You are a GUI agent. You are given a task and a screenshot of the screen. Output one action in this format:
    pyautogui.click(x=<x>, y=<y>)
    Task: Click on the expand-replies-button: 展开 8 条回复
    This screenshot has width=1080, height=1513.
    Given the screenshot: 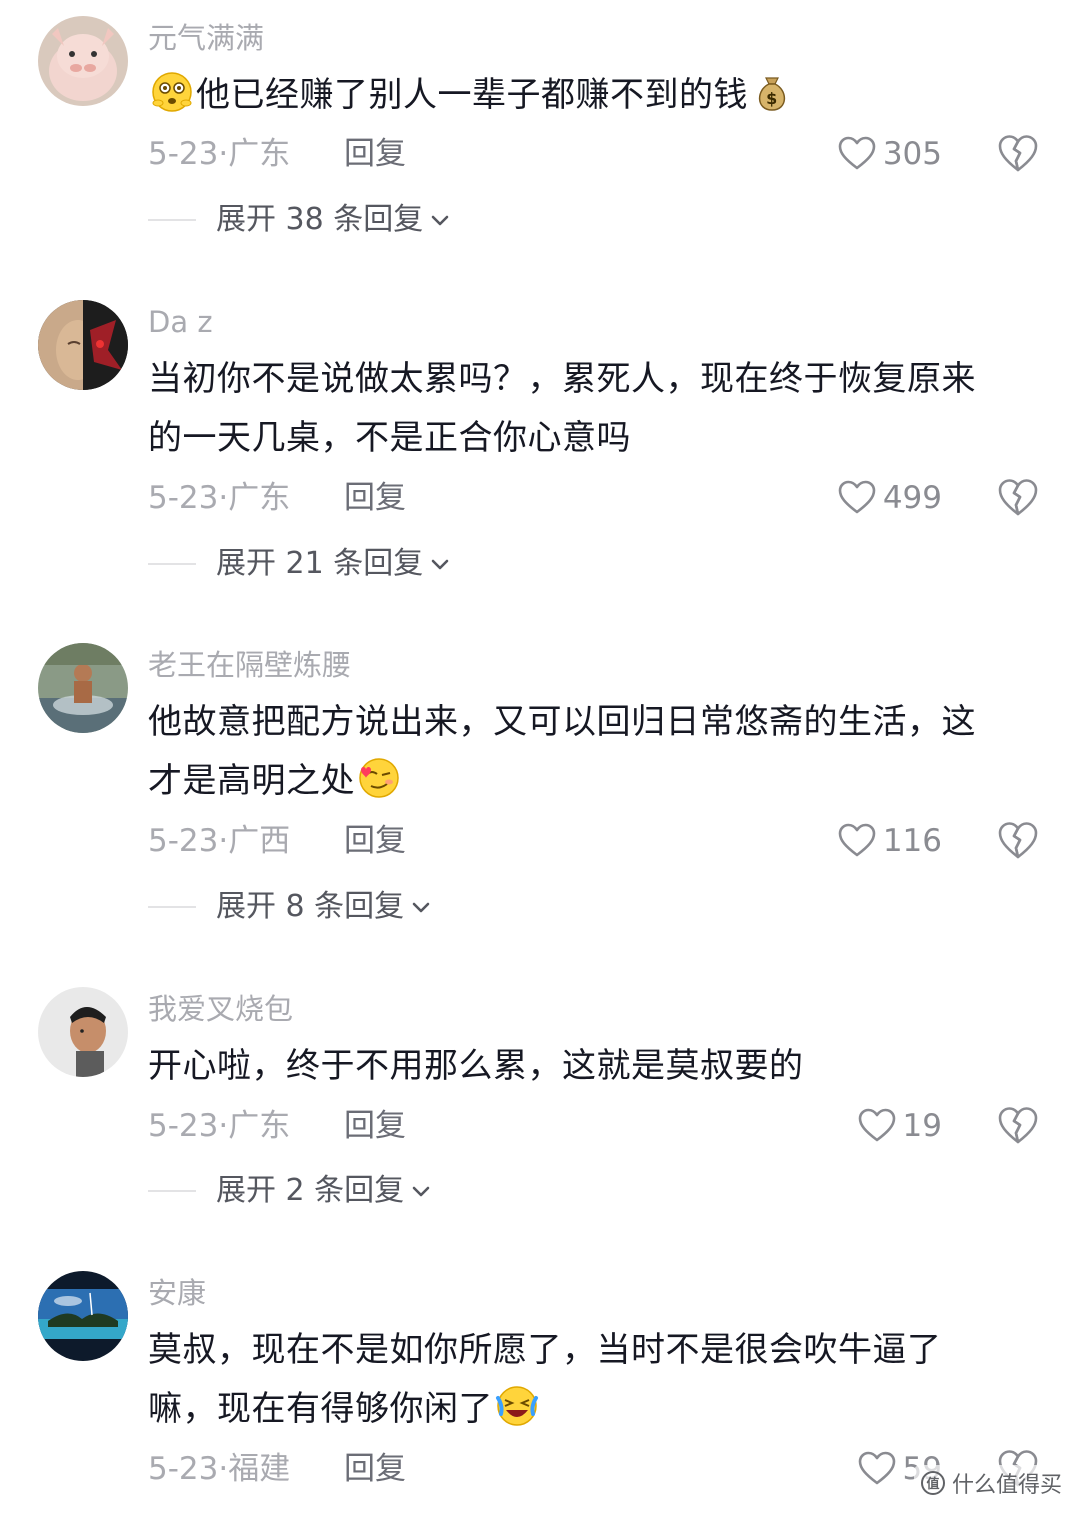 What is the action you would take?
    pyautogui.click(x=290, y=907)
    